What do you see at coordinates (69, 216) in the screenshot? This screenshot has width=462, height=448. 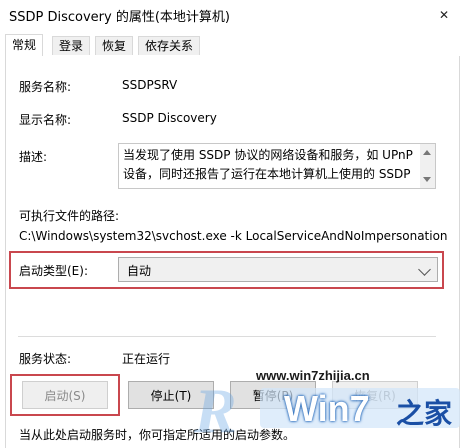 I see `path-label: 可执行文件的路径:` at bounding box center [69, 216].